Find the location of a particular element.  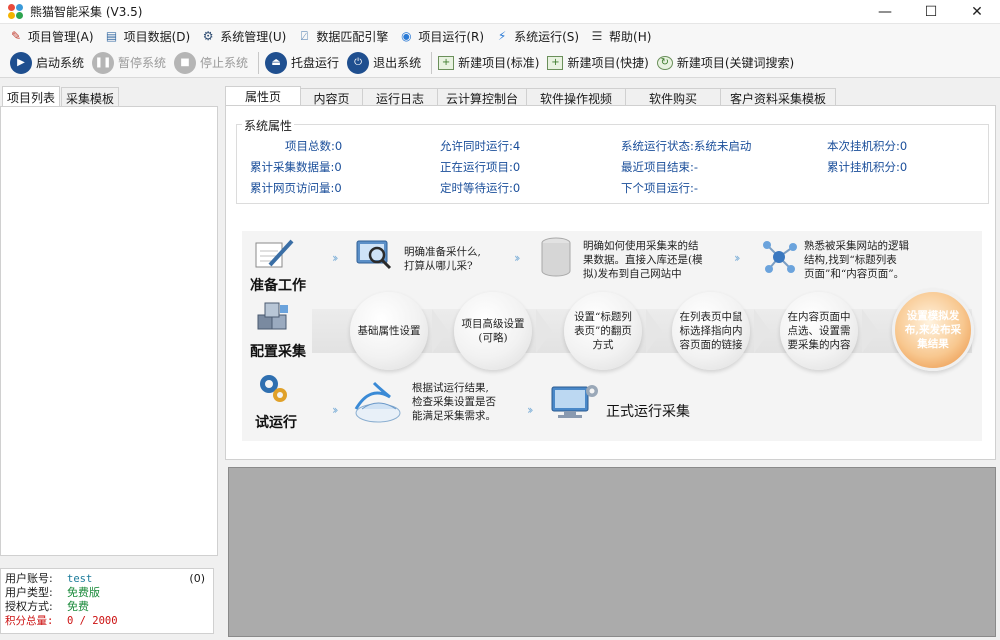

exit-system-button: ⏻ 退出系统 is located at coordinates (386, 63).